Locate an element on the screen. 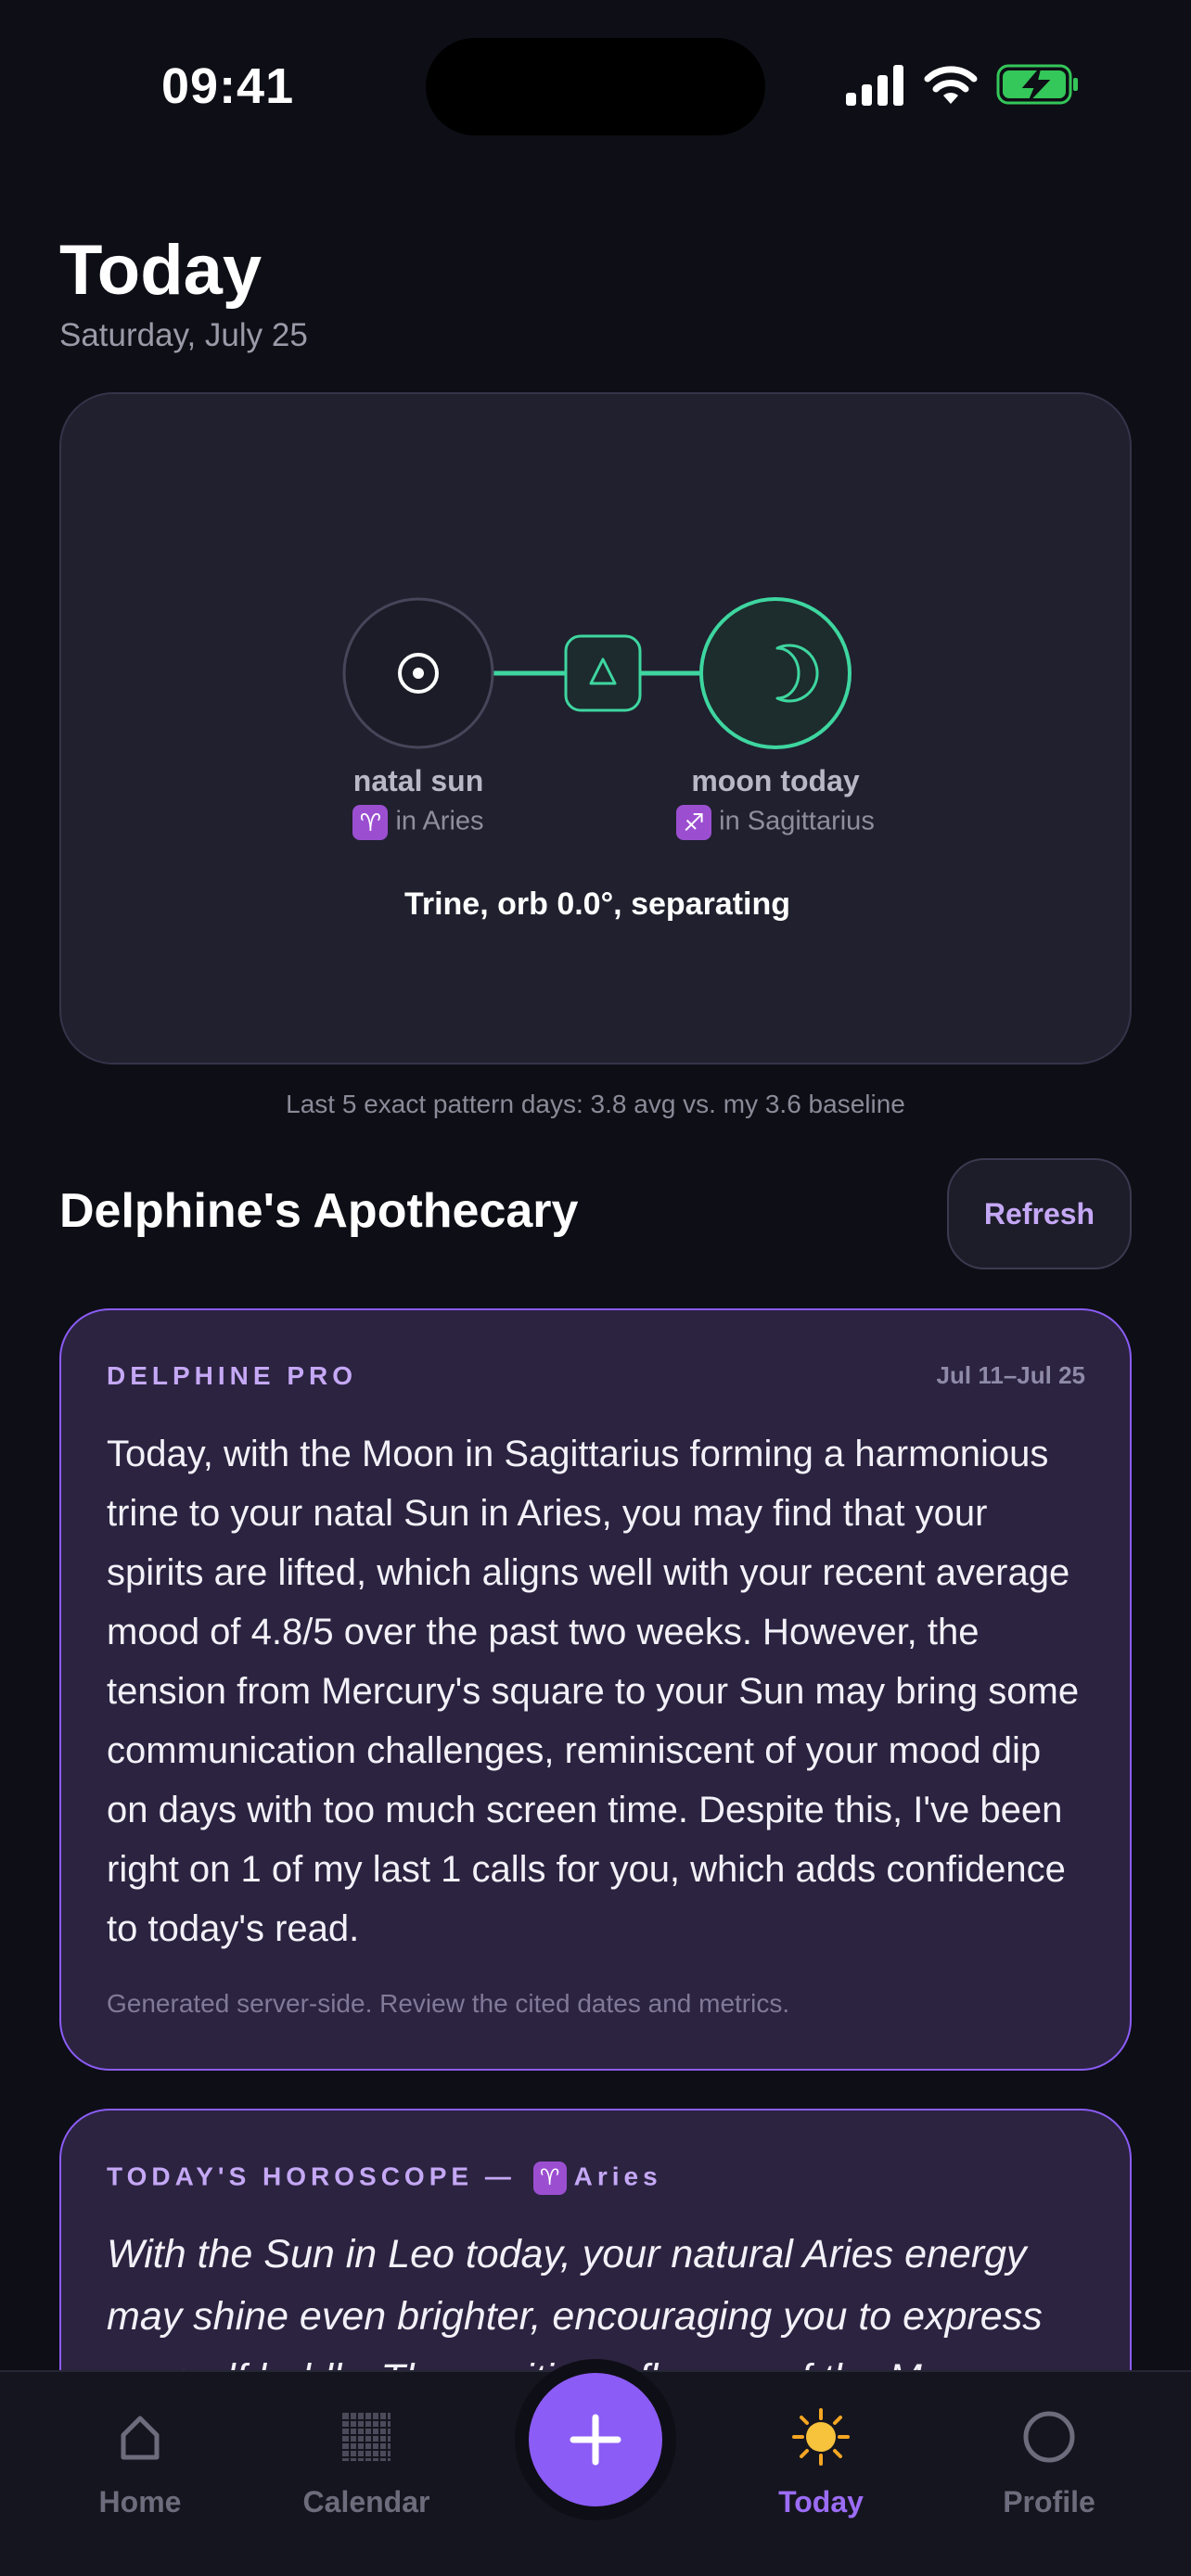  trine-icon is located at coordinates (603, 673).